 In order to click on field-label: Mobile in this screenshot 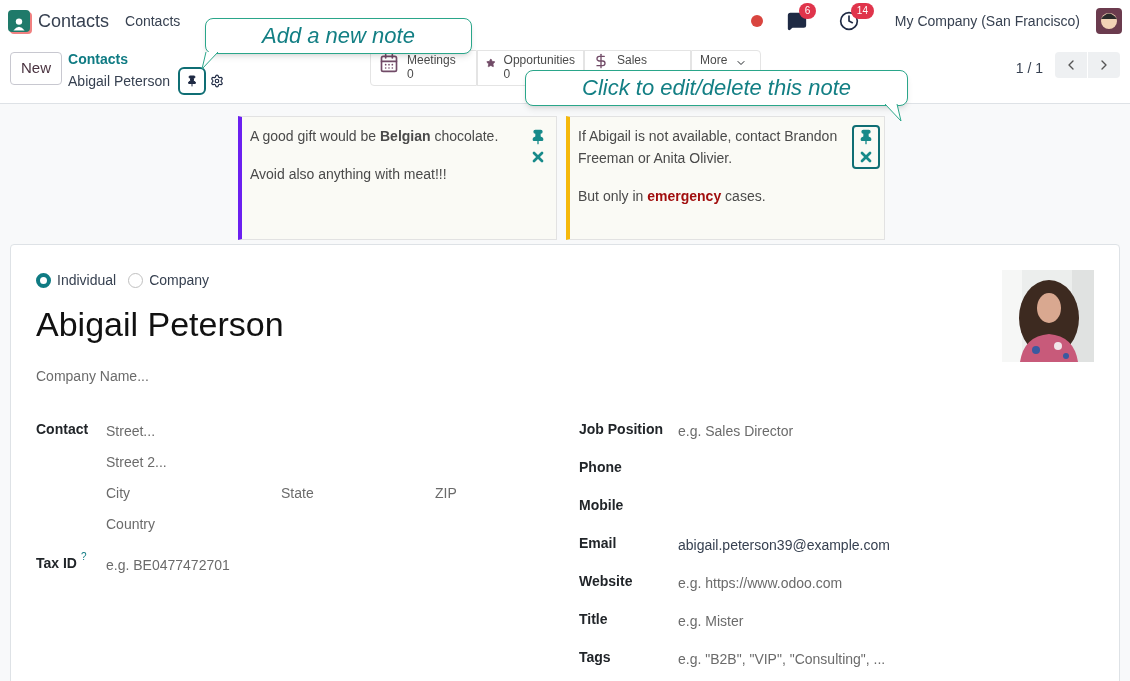, I will do `click(602, 505)`.